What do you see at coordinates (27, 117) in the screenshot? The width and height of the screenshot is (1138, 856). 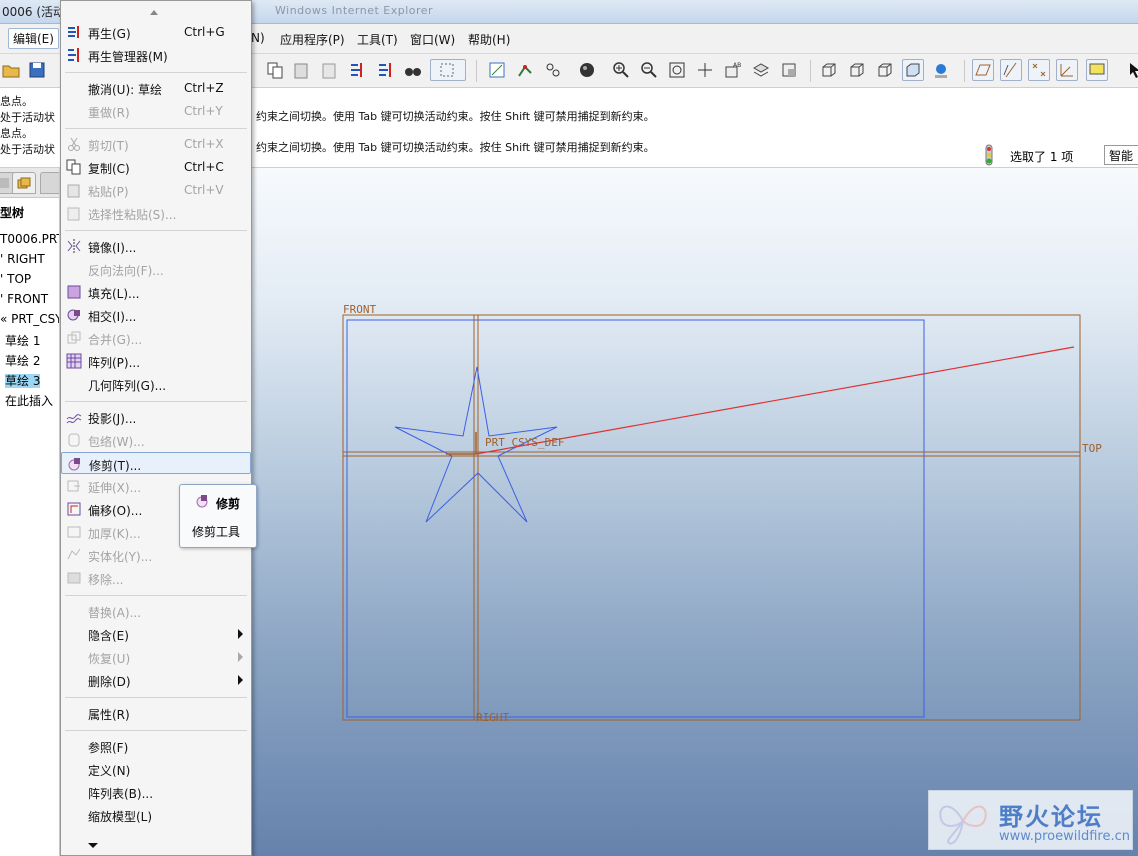 I see `message-line: 处于活动状` at bounding box center [27, 117].